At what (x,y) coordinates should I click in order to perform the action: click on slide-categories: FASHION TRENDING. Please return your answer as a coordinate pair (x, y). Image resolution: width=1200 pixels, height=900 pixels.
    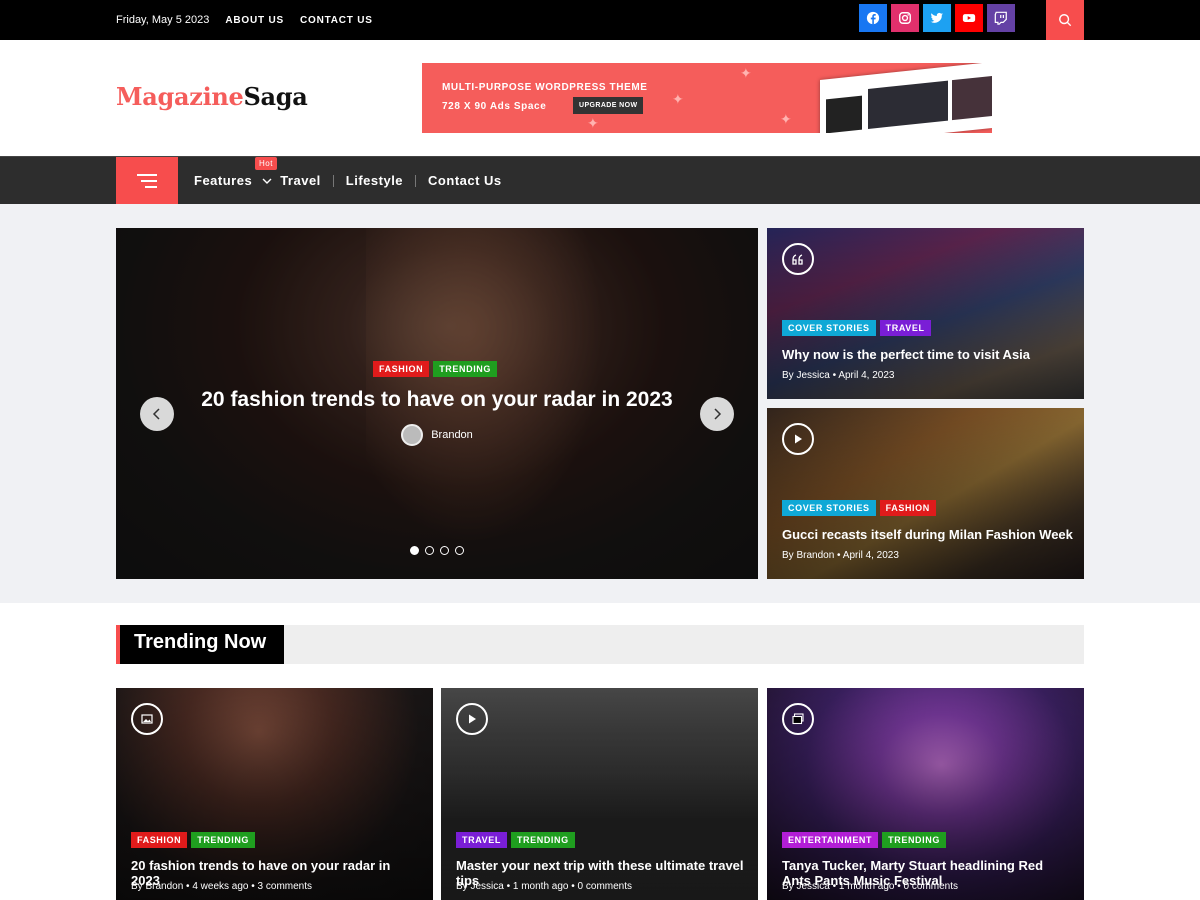
    Looking at the image, I should click on (437, 369).